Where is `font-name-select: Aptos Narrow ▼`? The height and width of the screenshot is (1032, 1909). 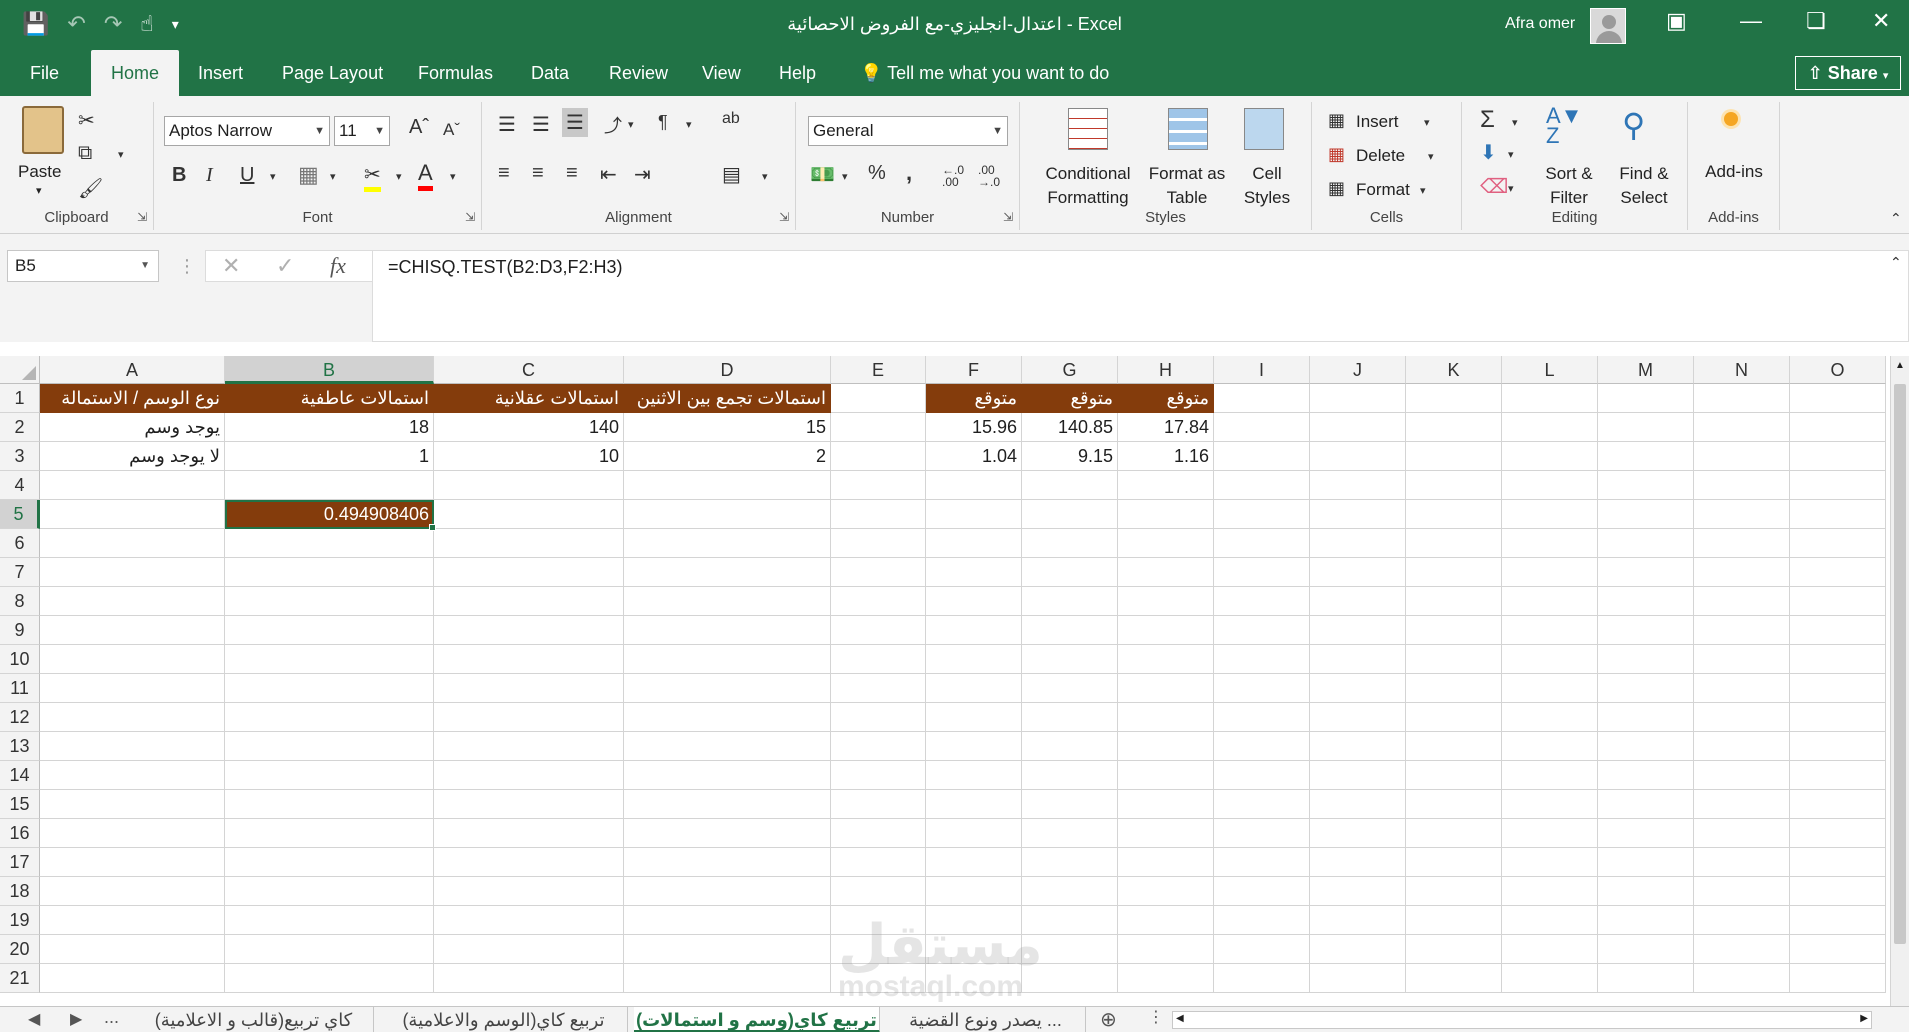 font-name-select: Aptos Narrow ▼ is located at coordinates (247, 131).